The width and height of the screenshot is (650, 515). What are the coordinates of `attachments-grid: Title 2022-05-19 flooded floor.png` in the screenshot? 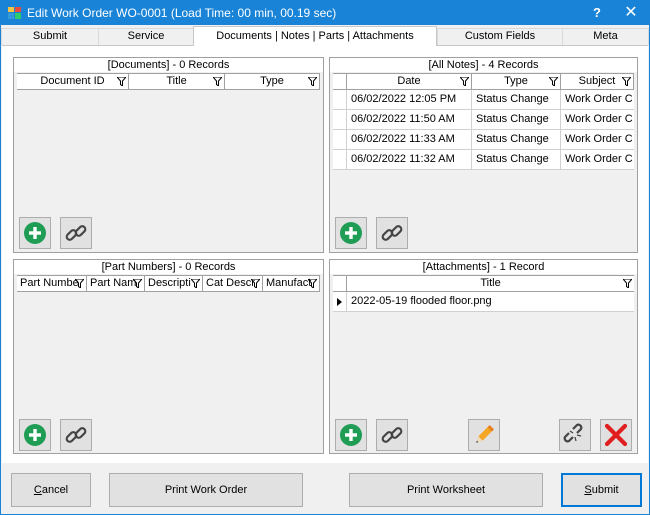 It's located at (483, 345).